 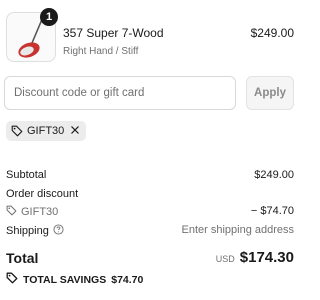 What do you see at coordinates (113, 33) in the screenshot?
I see `product-name: 357 Super 7-Wood` at bounding box center [113, 33].